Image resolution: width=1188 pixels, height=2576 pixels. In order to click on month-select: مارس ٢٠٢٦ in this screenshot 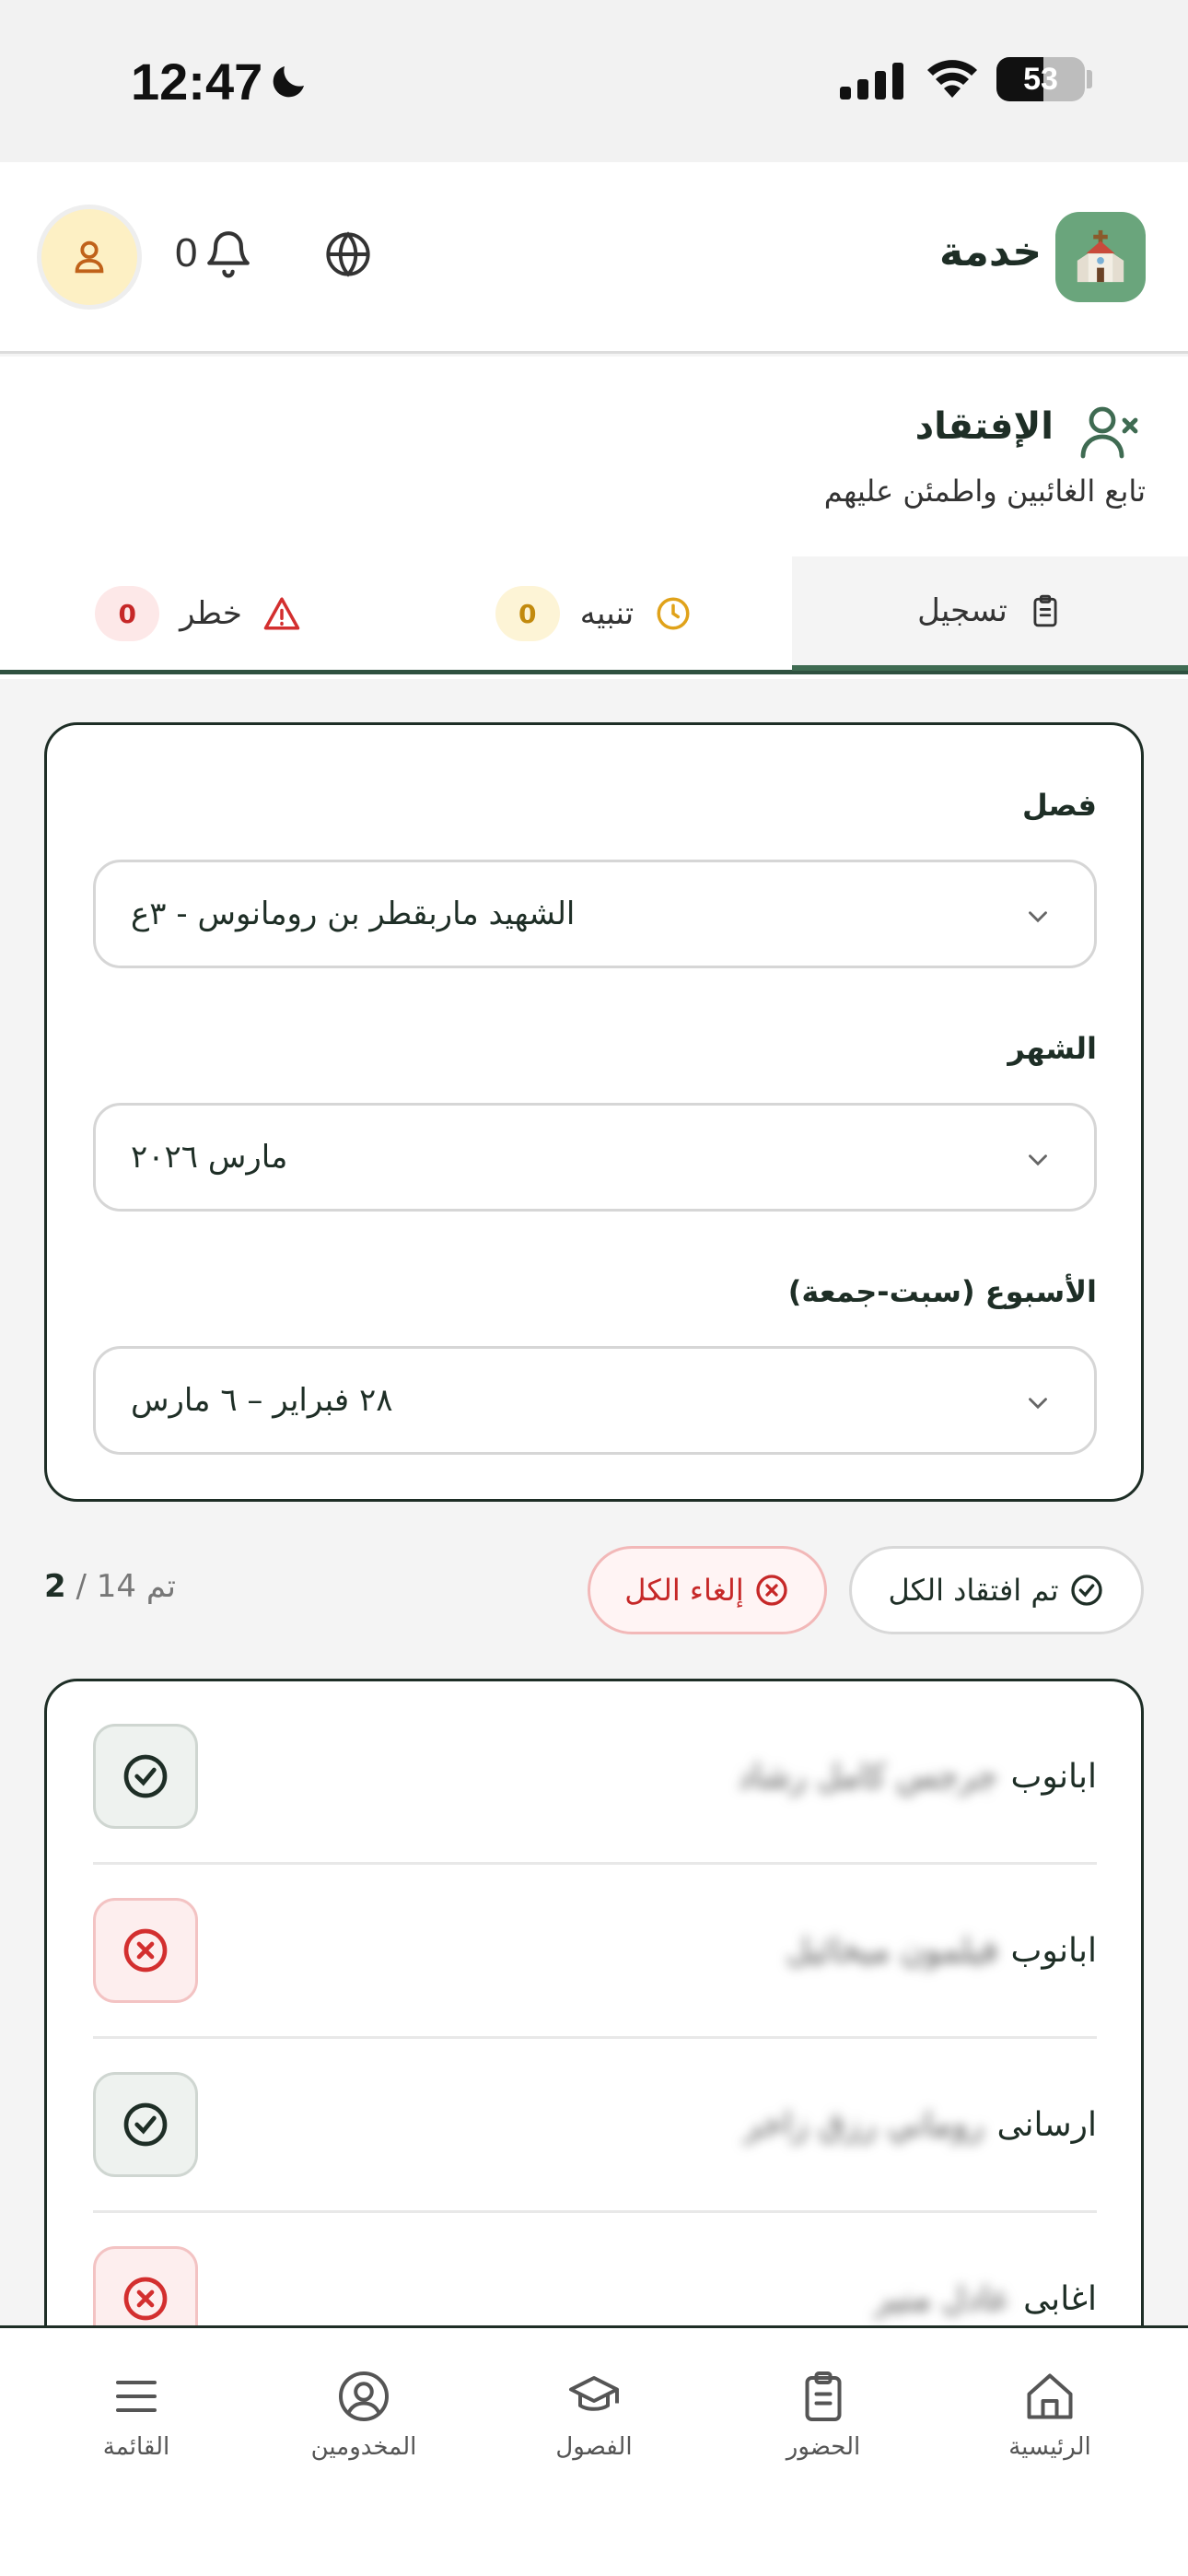, I will do `click(595, 1157)`.